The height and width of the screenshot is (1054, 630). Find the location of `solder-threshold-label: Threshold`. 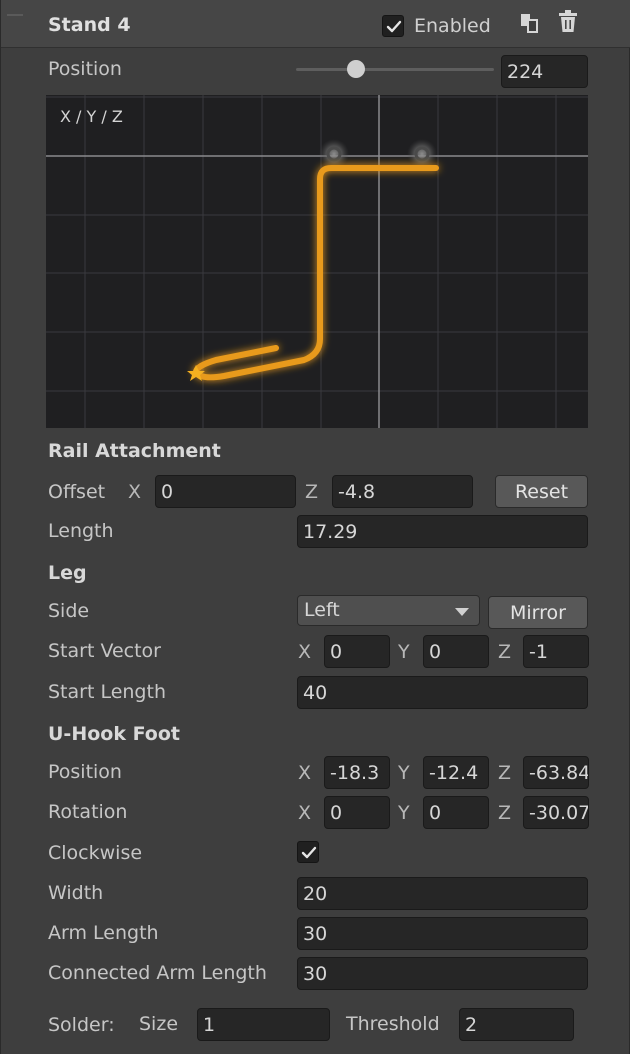

solder-threshold-label: Threshold is located at coordinates (393, 1024).